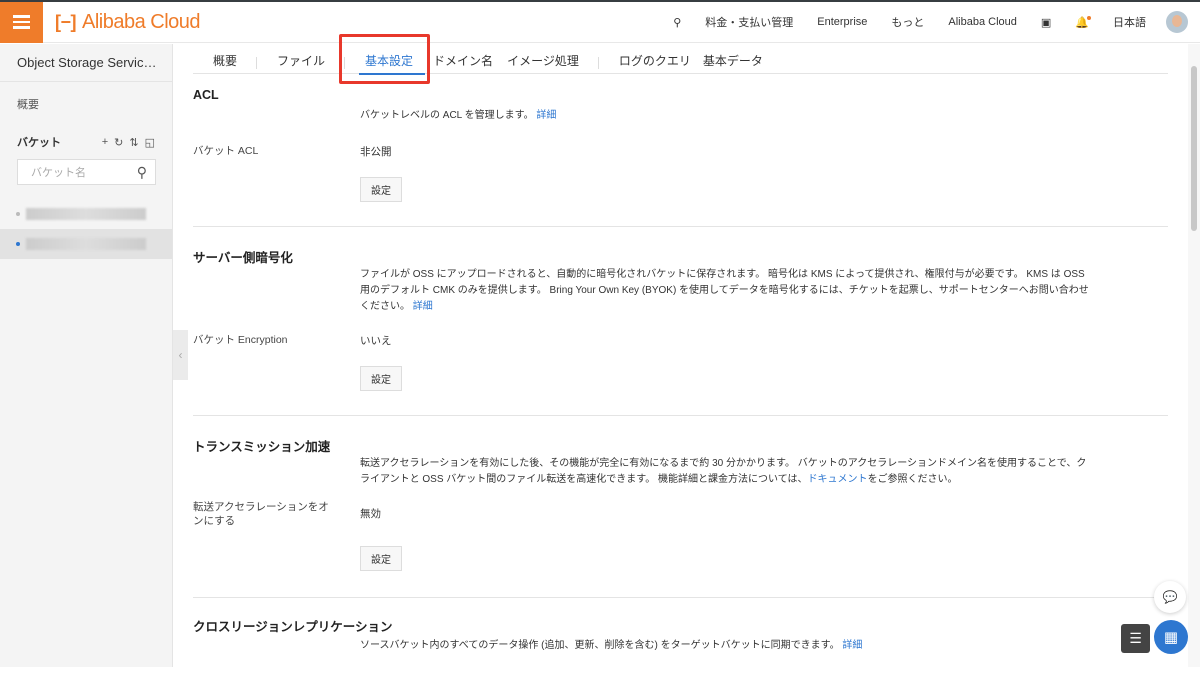 This screenshot has height=678, width=1200. Describe the element at coordinates (1046, 22) in the screenshot. I see `terminal-icon: ▣` at that location.